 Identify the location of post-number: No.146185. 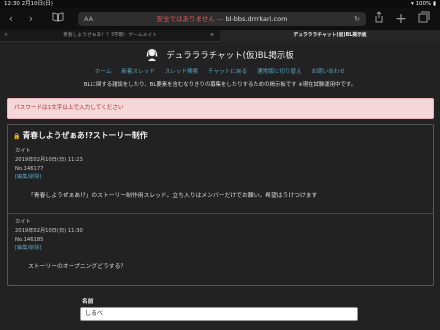
(29, 239).